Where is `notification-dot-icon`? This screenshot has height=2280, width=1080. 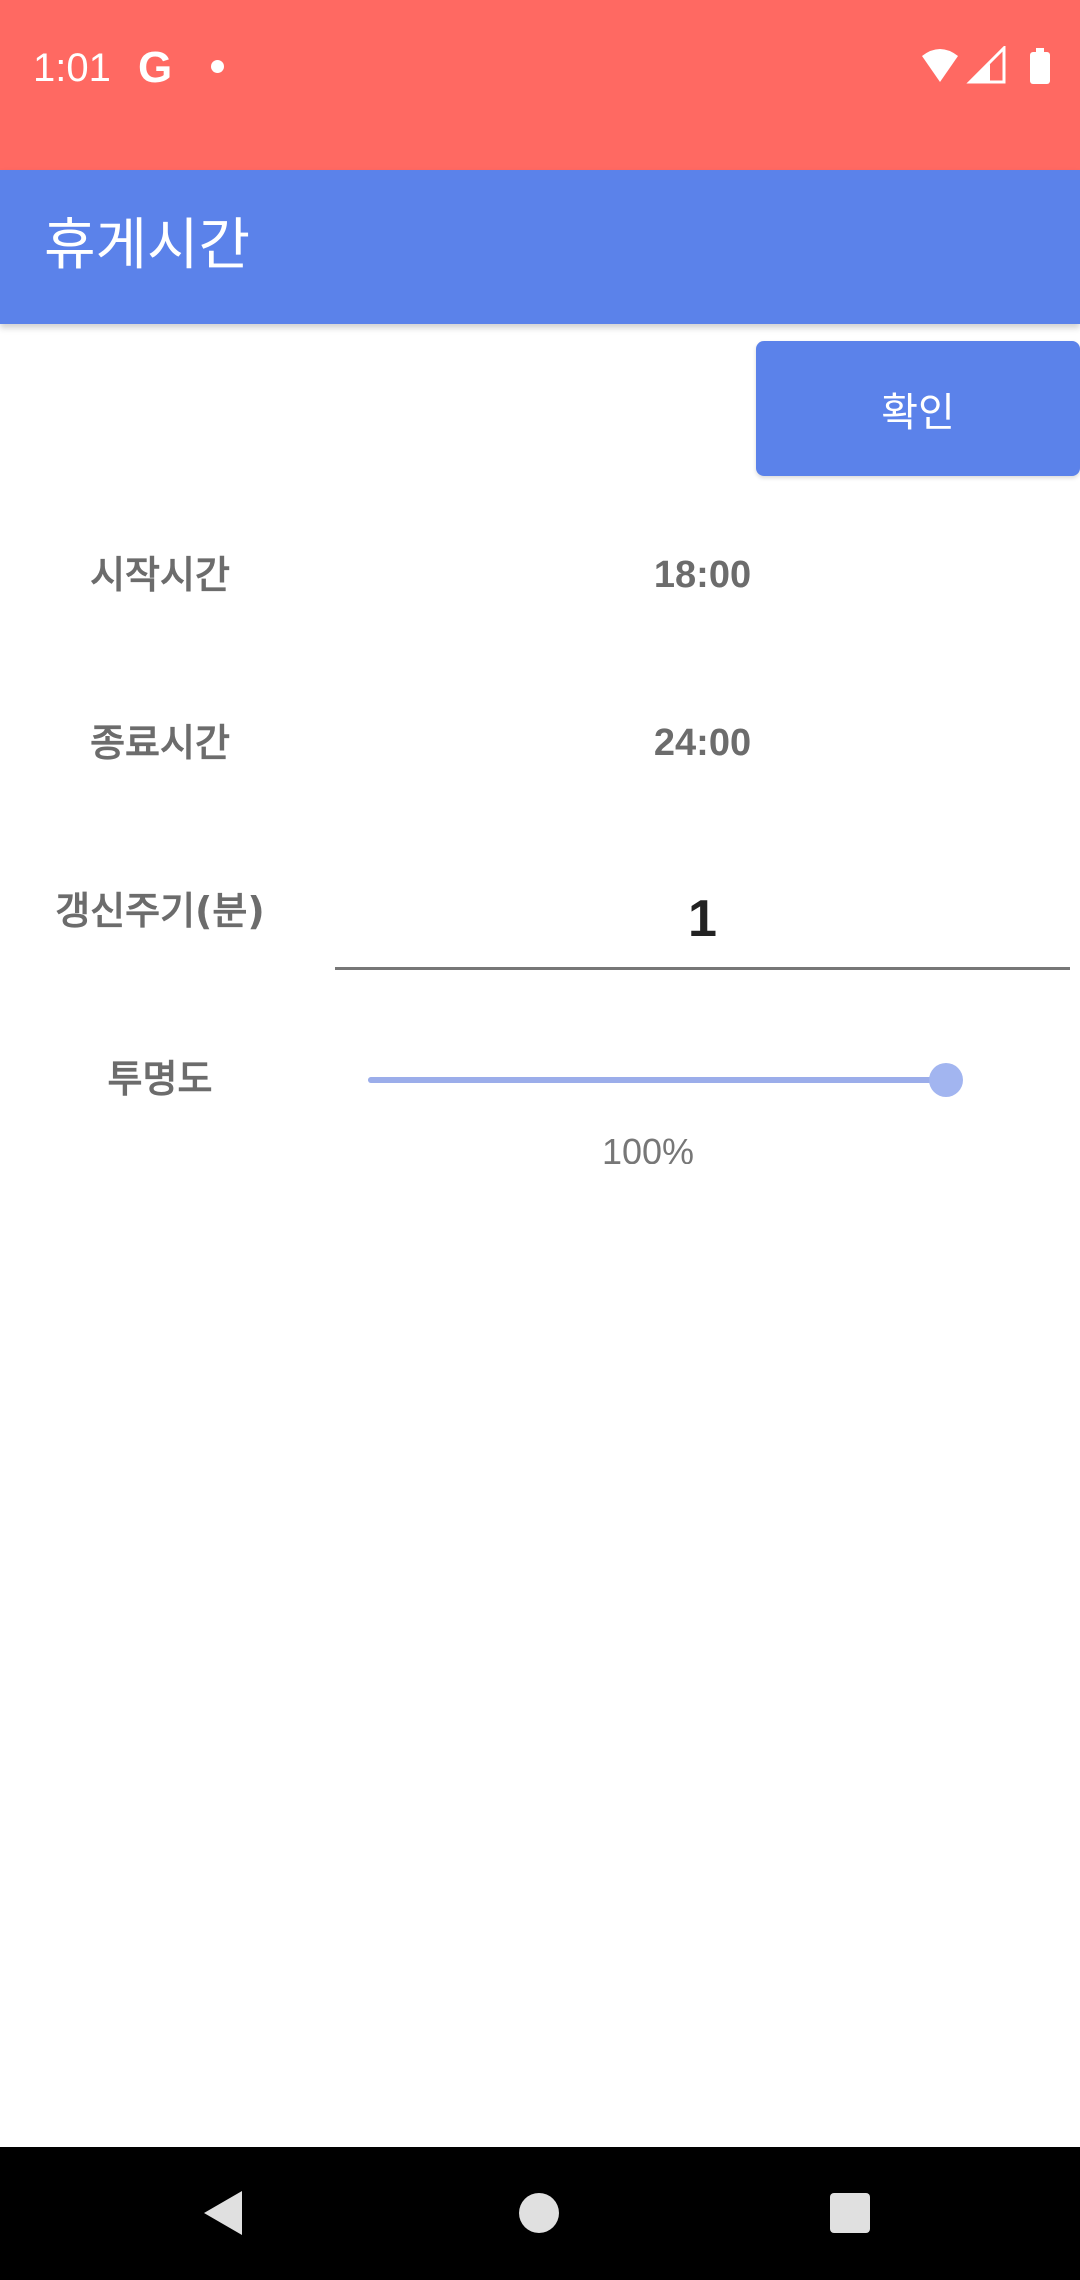
notification-dot-icon is located at coordinates (217, 66).